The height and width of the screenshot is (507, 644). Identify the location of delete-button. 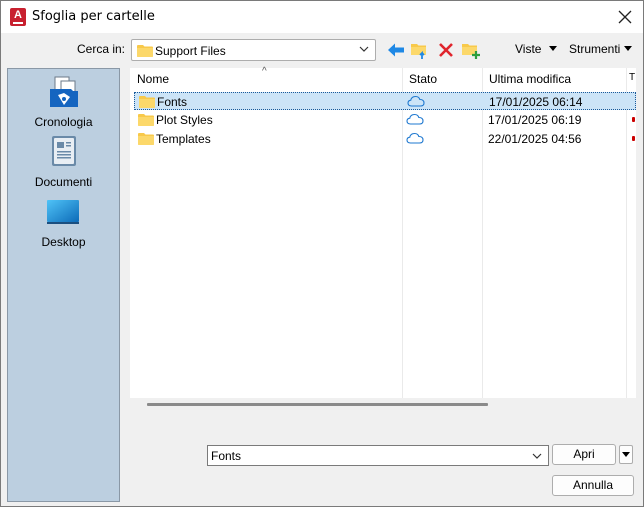
(446, 50).